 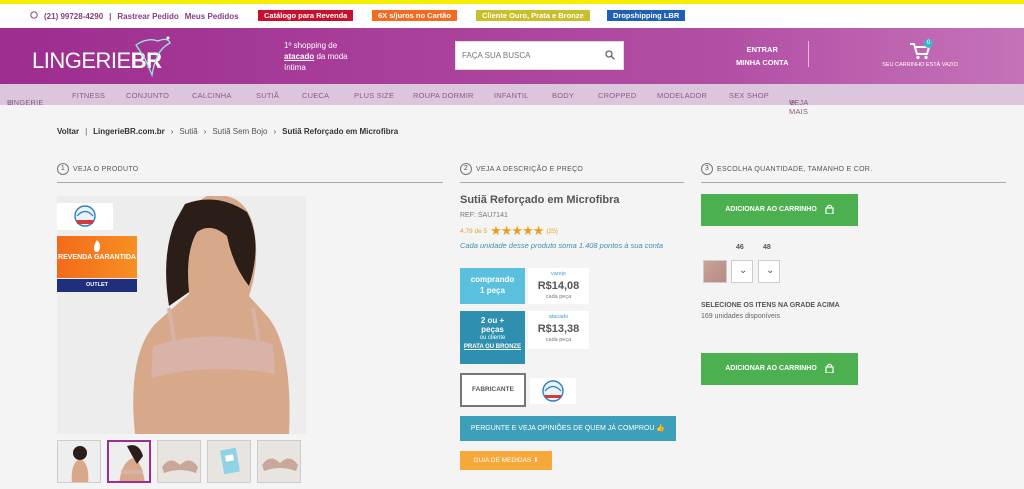 What do you see at coordinates (661, 428) in the screenshot?
I see `thumbs-up-icon: 👍` at bounding box center [661, 428].